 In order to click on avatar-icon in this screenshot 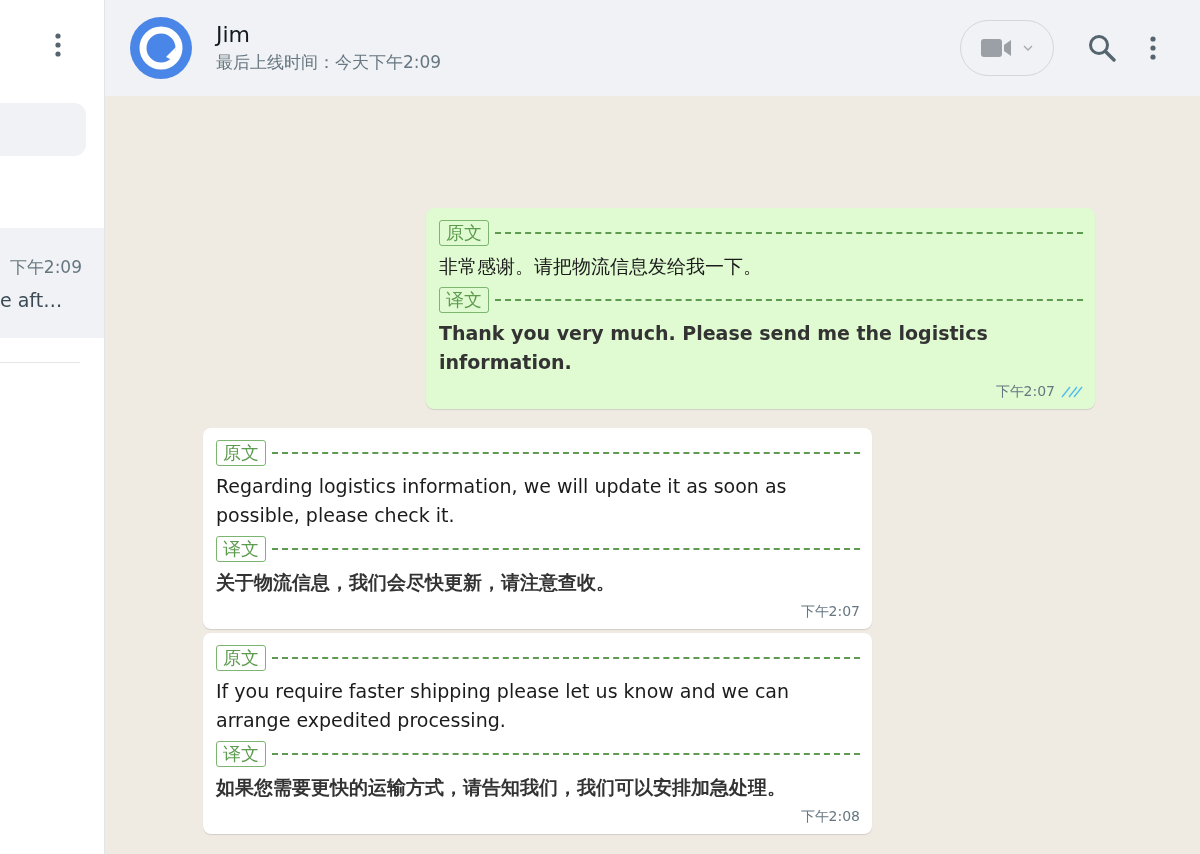, I will do `click(161, 48)`.